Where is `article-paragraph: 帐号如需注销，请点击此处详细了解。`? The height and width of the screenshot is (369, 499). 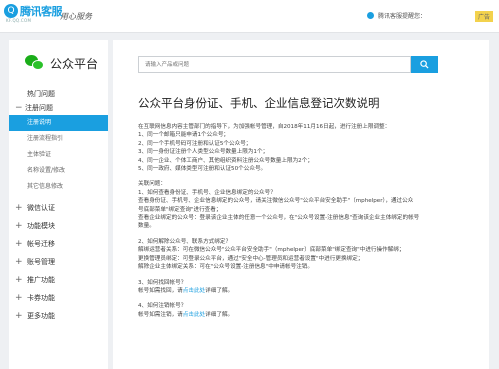
article-paragraph: 帐号如需注销，请点击此处详细了解。 is located at coordinates (310, 315).